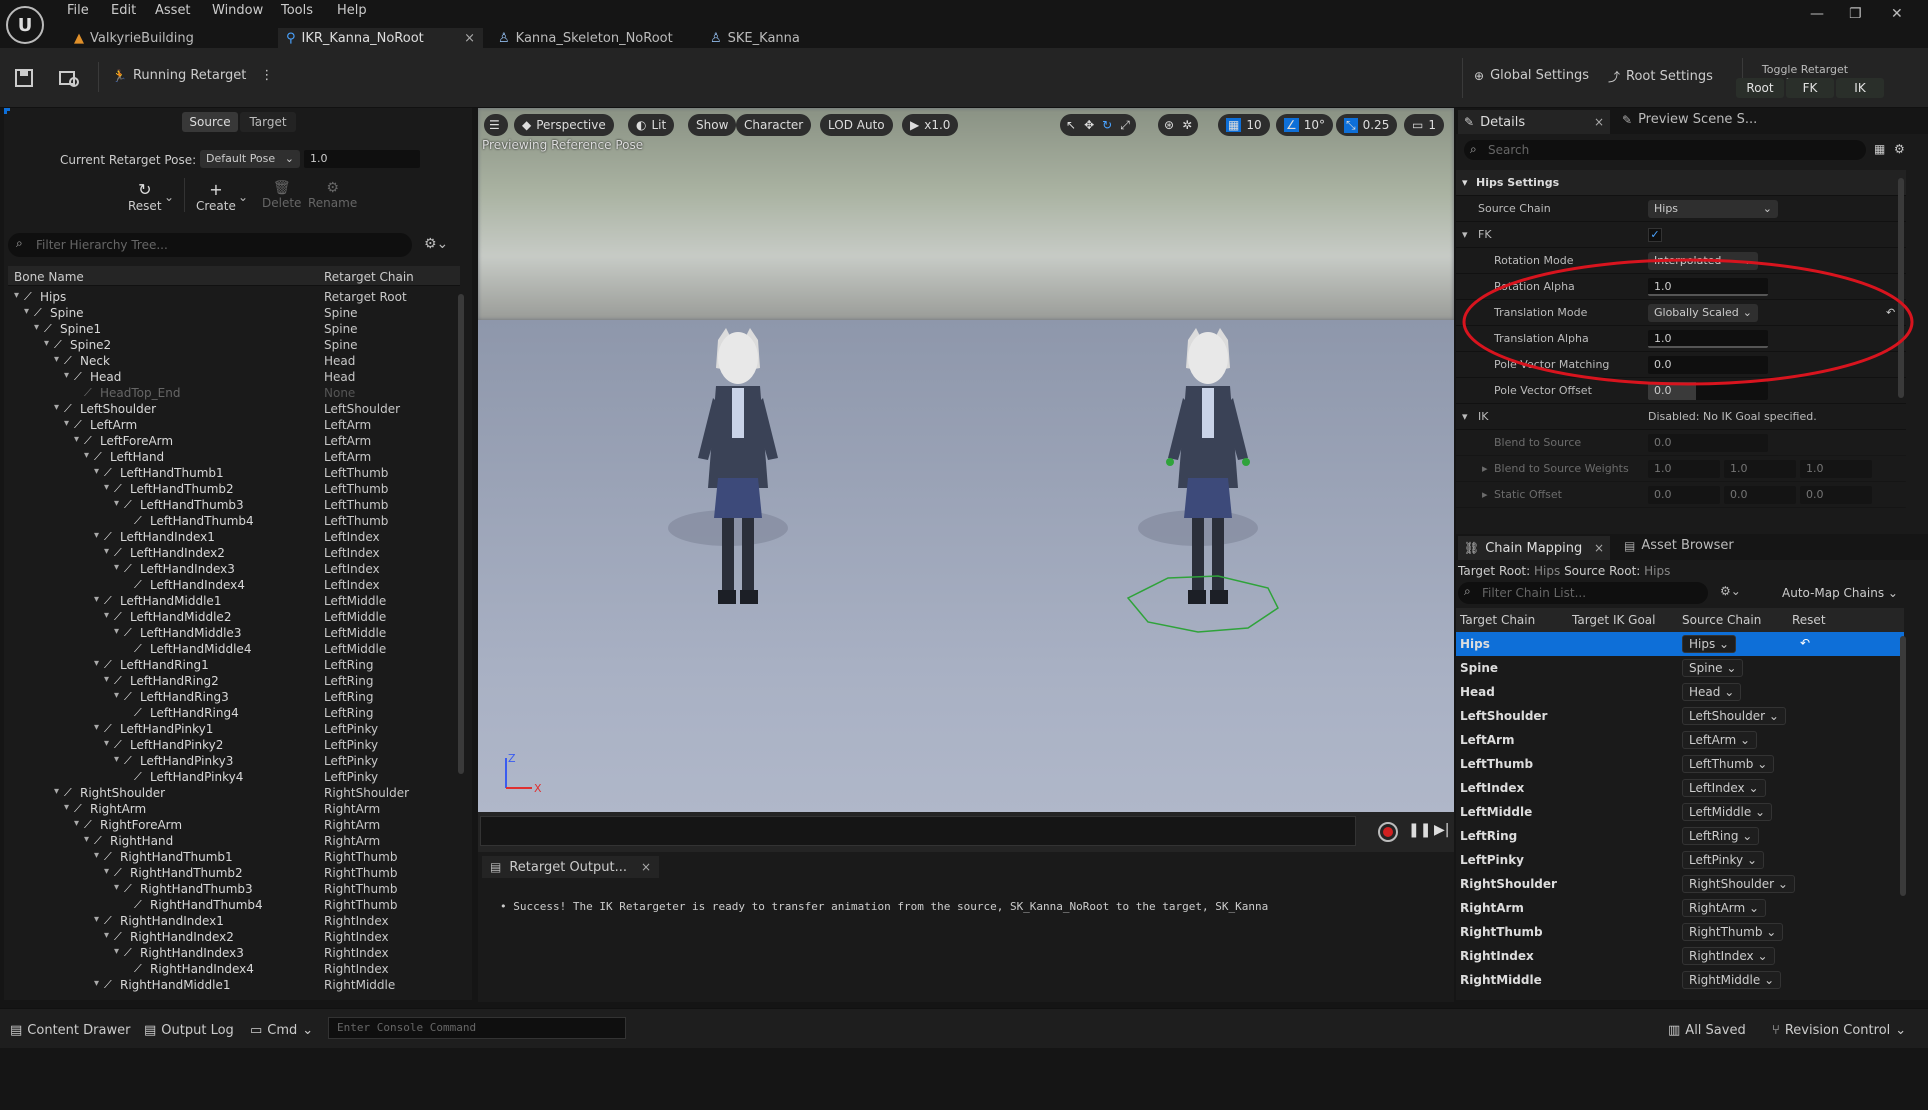 This screenshot has height=1110, width=1928. What do you see at coordinates (233, 650) in the screenshot?
I see `bone-row: ⟋ LeftHandMiddle4 LeftMiddle` at bounding box center [233, 650].